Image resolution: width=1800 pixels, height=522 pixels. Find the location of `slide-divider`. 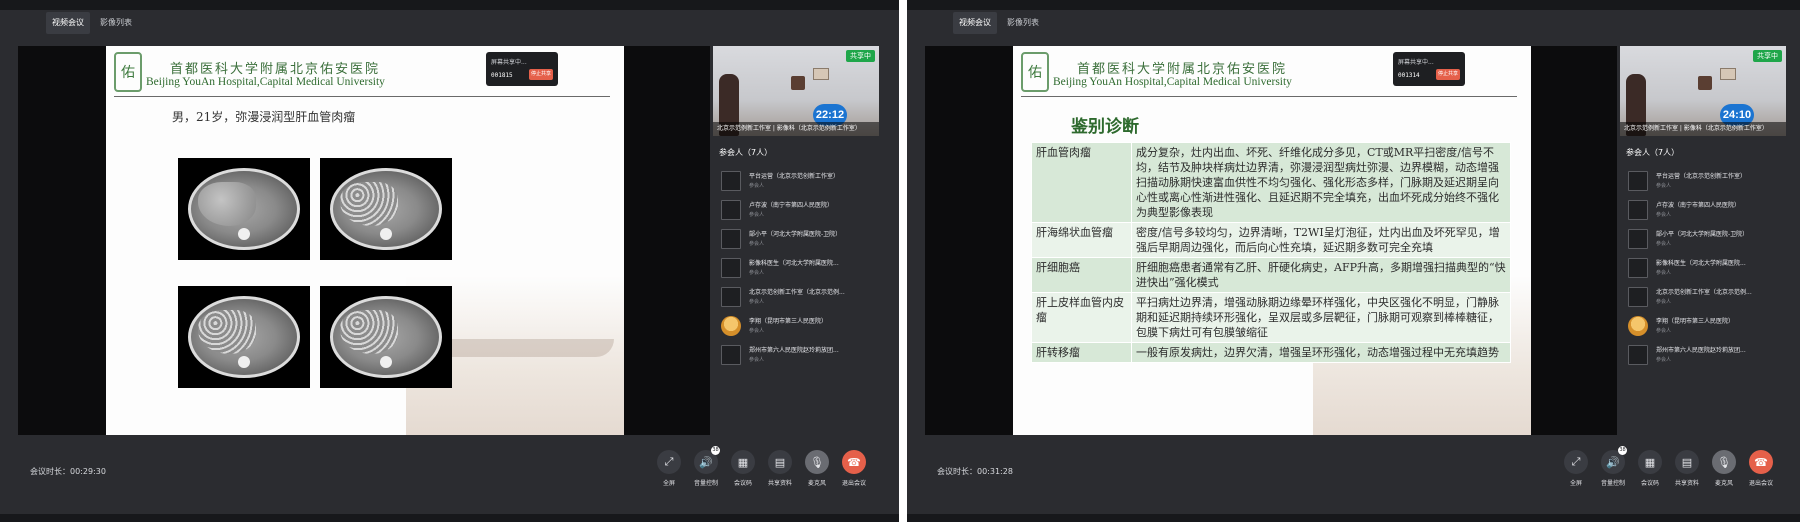

slide-divider is located at coordinates (1269, 96).